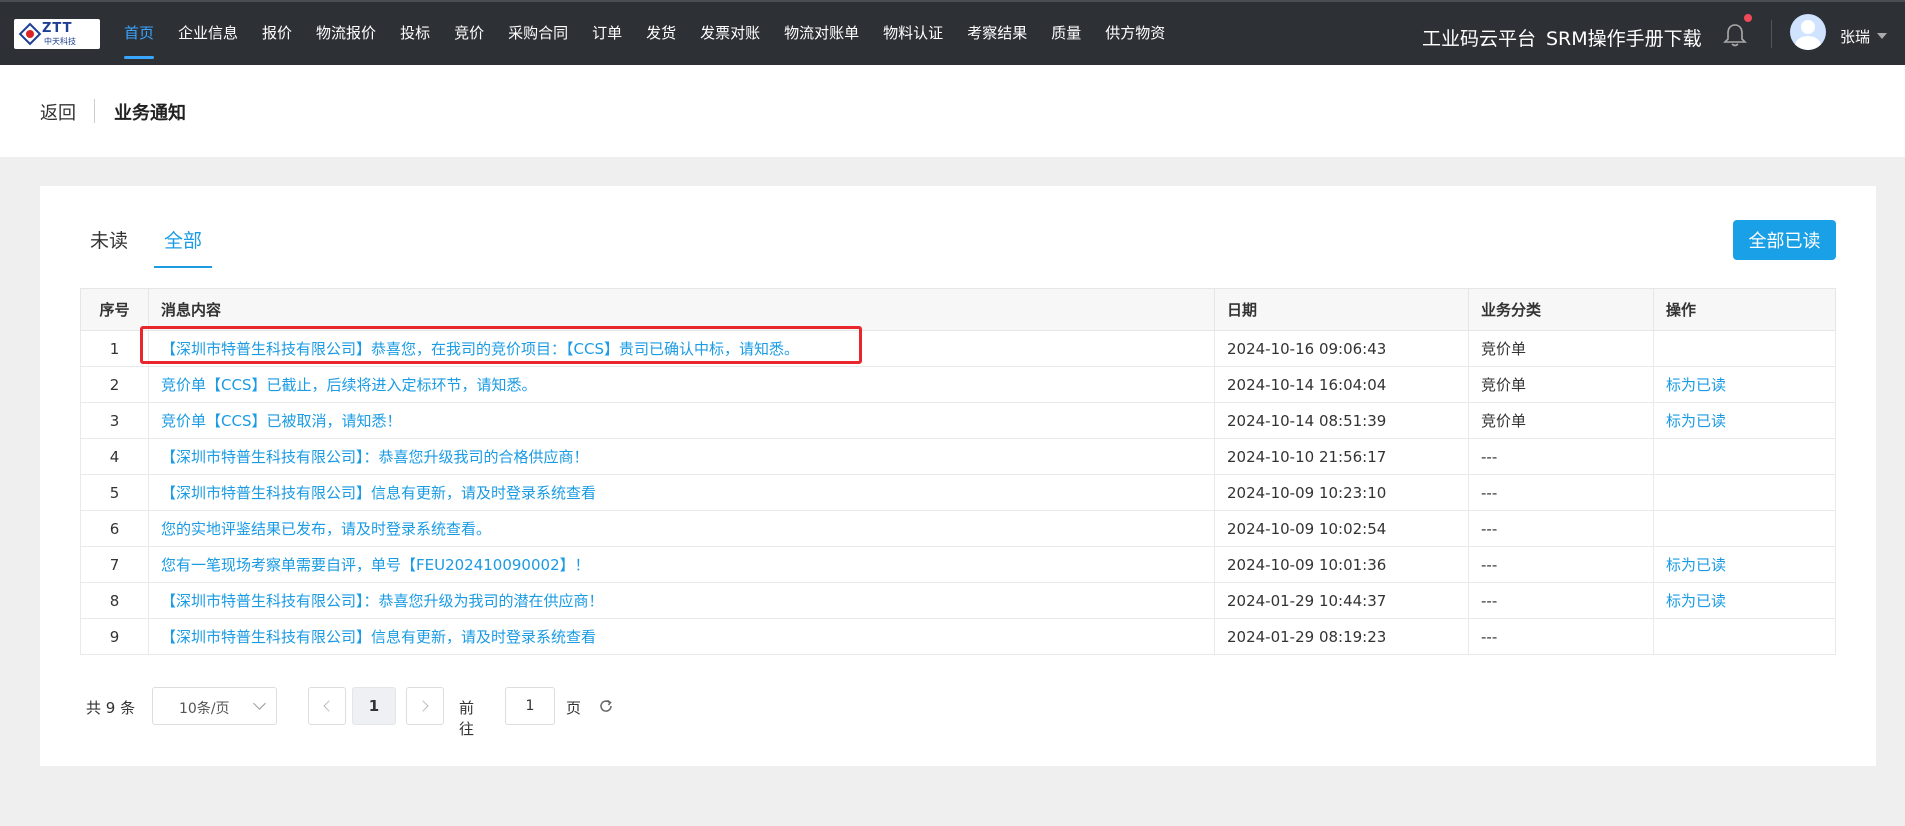 The width and height of the screenshot is (1905, 826). What do you see at coordinates (730, 33) in the screenshot?
I see `nav-item: 发票对账` at bounding box center [730, 33].